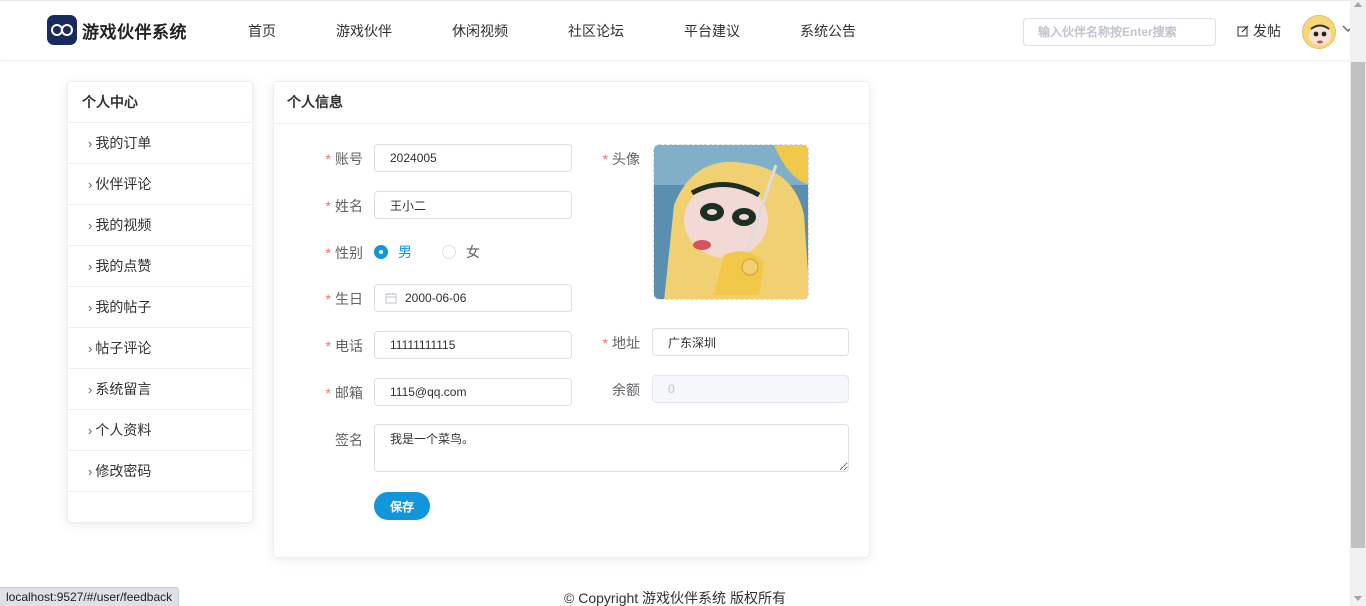 The width and height of the screenshot is (1366, 606). What do you see at coordinates (750, 389) in the screenshot?
I see `balance-field` at bounding box center [750, 389].